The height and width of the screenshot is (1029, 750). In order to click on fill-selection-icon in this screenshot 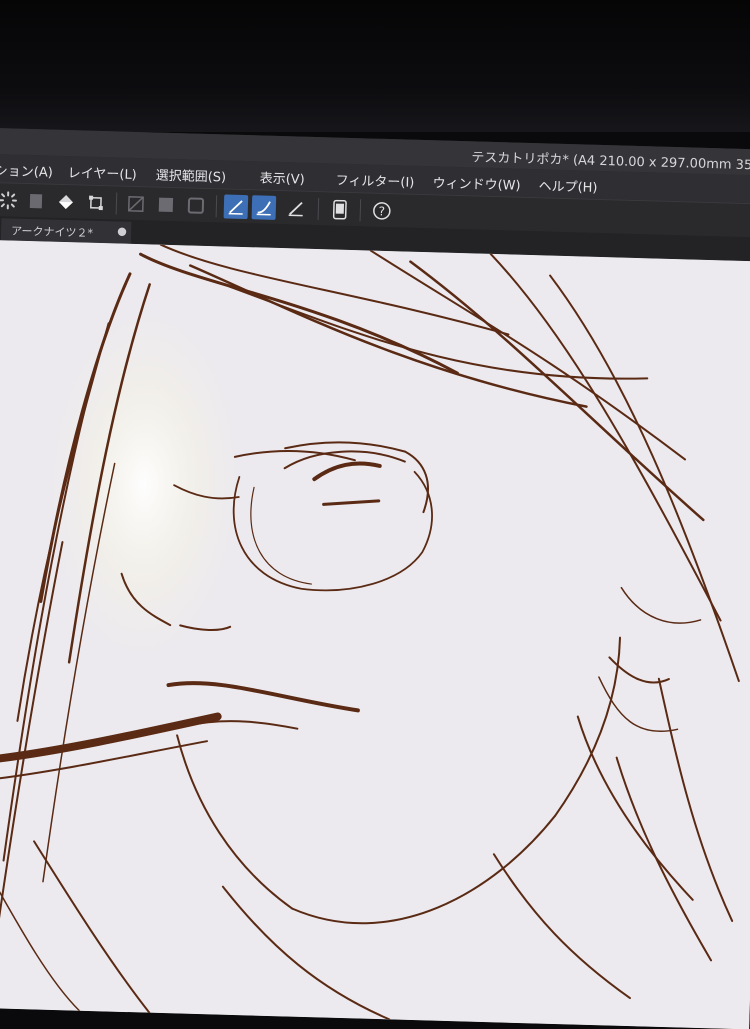, I will do `click(166, 204)`.